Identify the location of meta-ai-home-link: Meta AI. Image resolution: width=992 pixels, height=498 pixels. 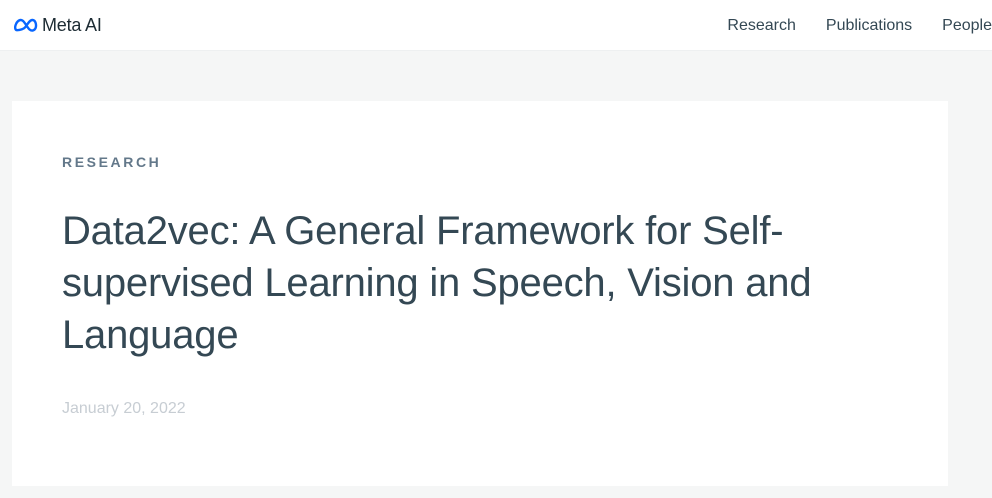
(58, 25).